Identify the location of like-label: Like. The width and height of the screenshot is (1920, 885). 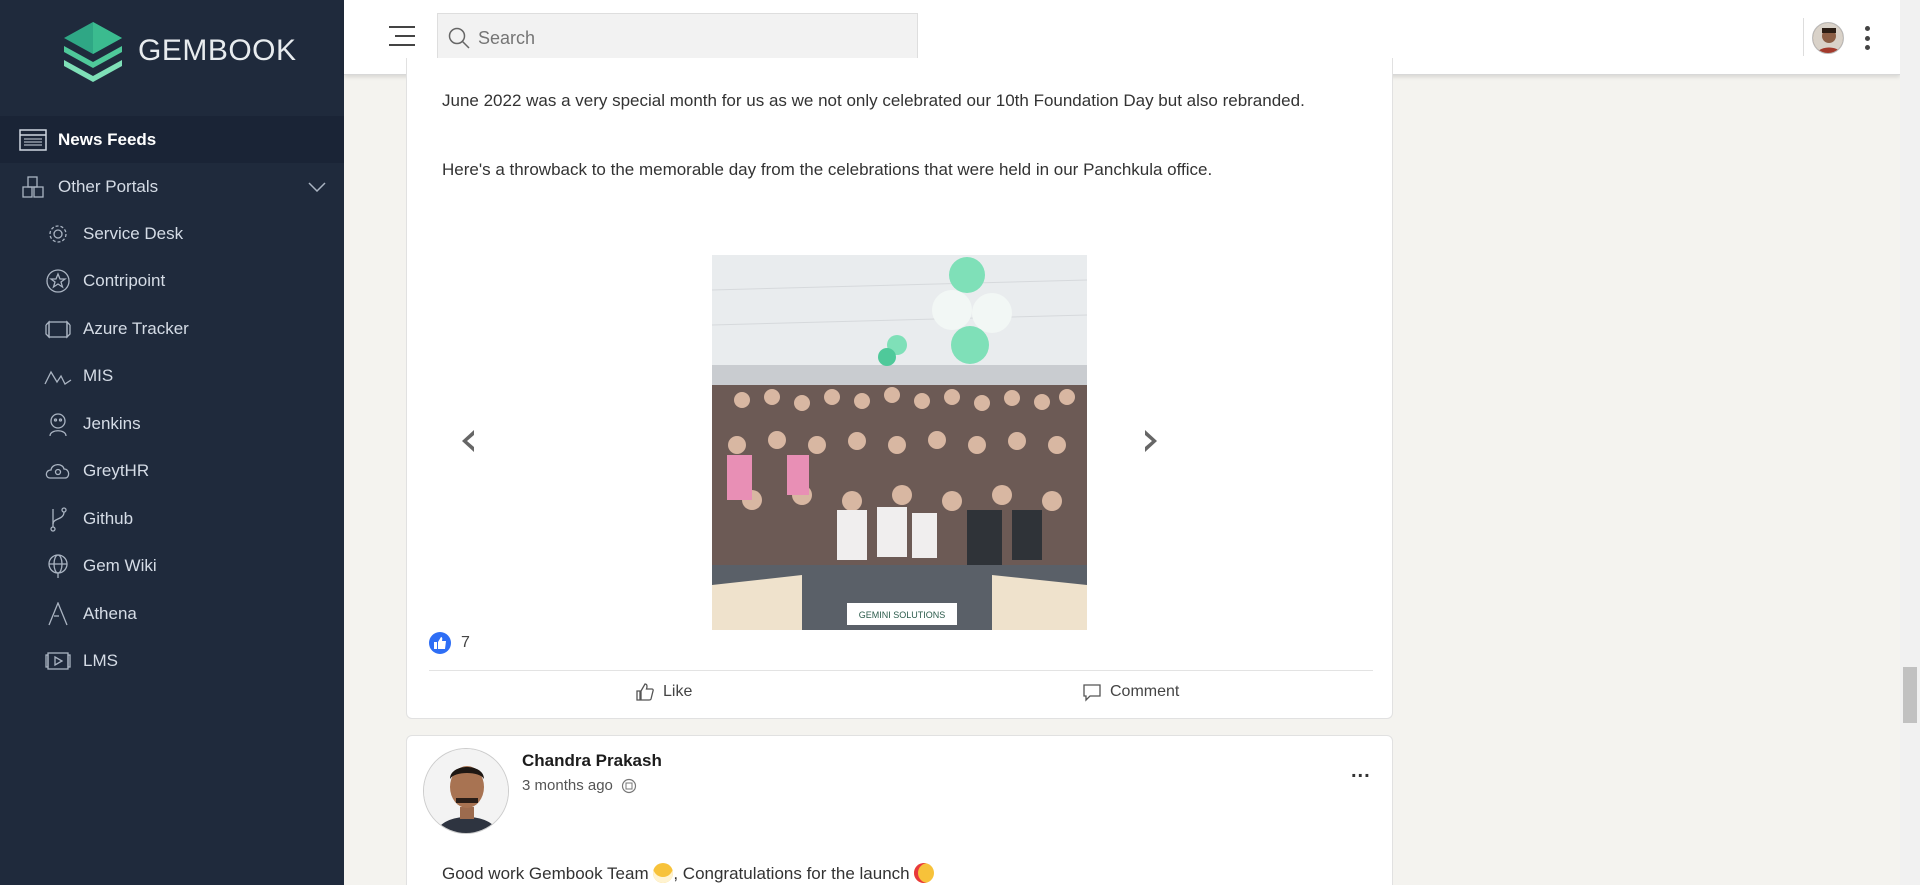
(678, 691).